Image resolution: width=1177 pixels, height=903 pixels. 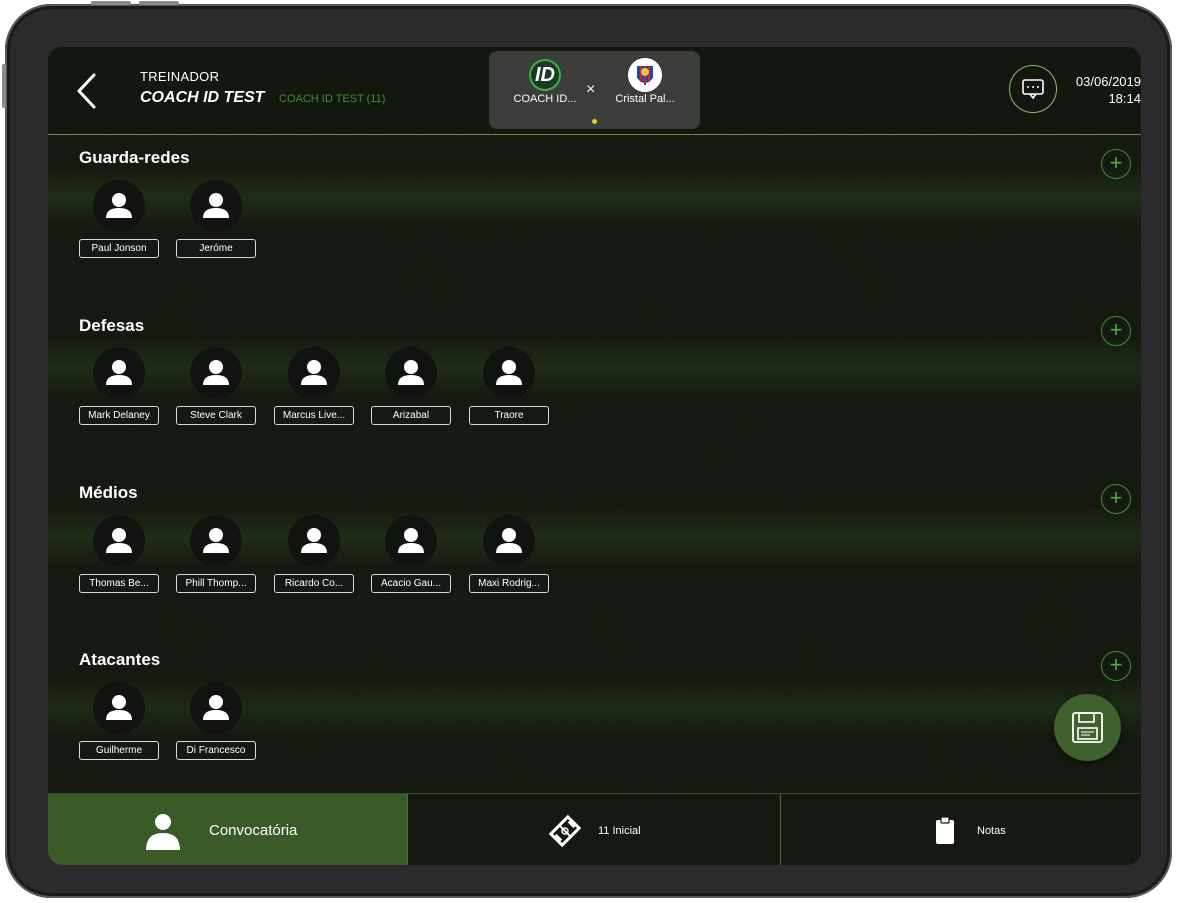 What do you see at coordinates (1116, 499) in the screenshot?
I see `add-midfielder-button: +` at bounding box center [1116, 499].